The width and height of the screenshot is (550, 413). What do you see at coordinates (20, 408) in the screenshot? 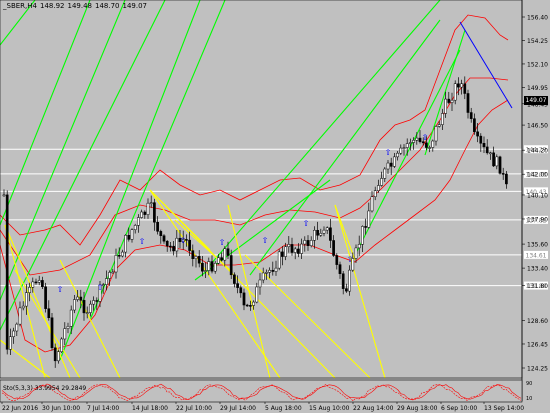
I see `time-label: 22 Jun 2016` at bounding box center [20, 408].